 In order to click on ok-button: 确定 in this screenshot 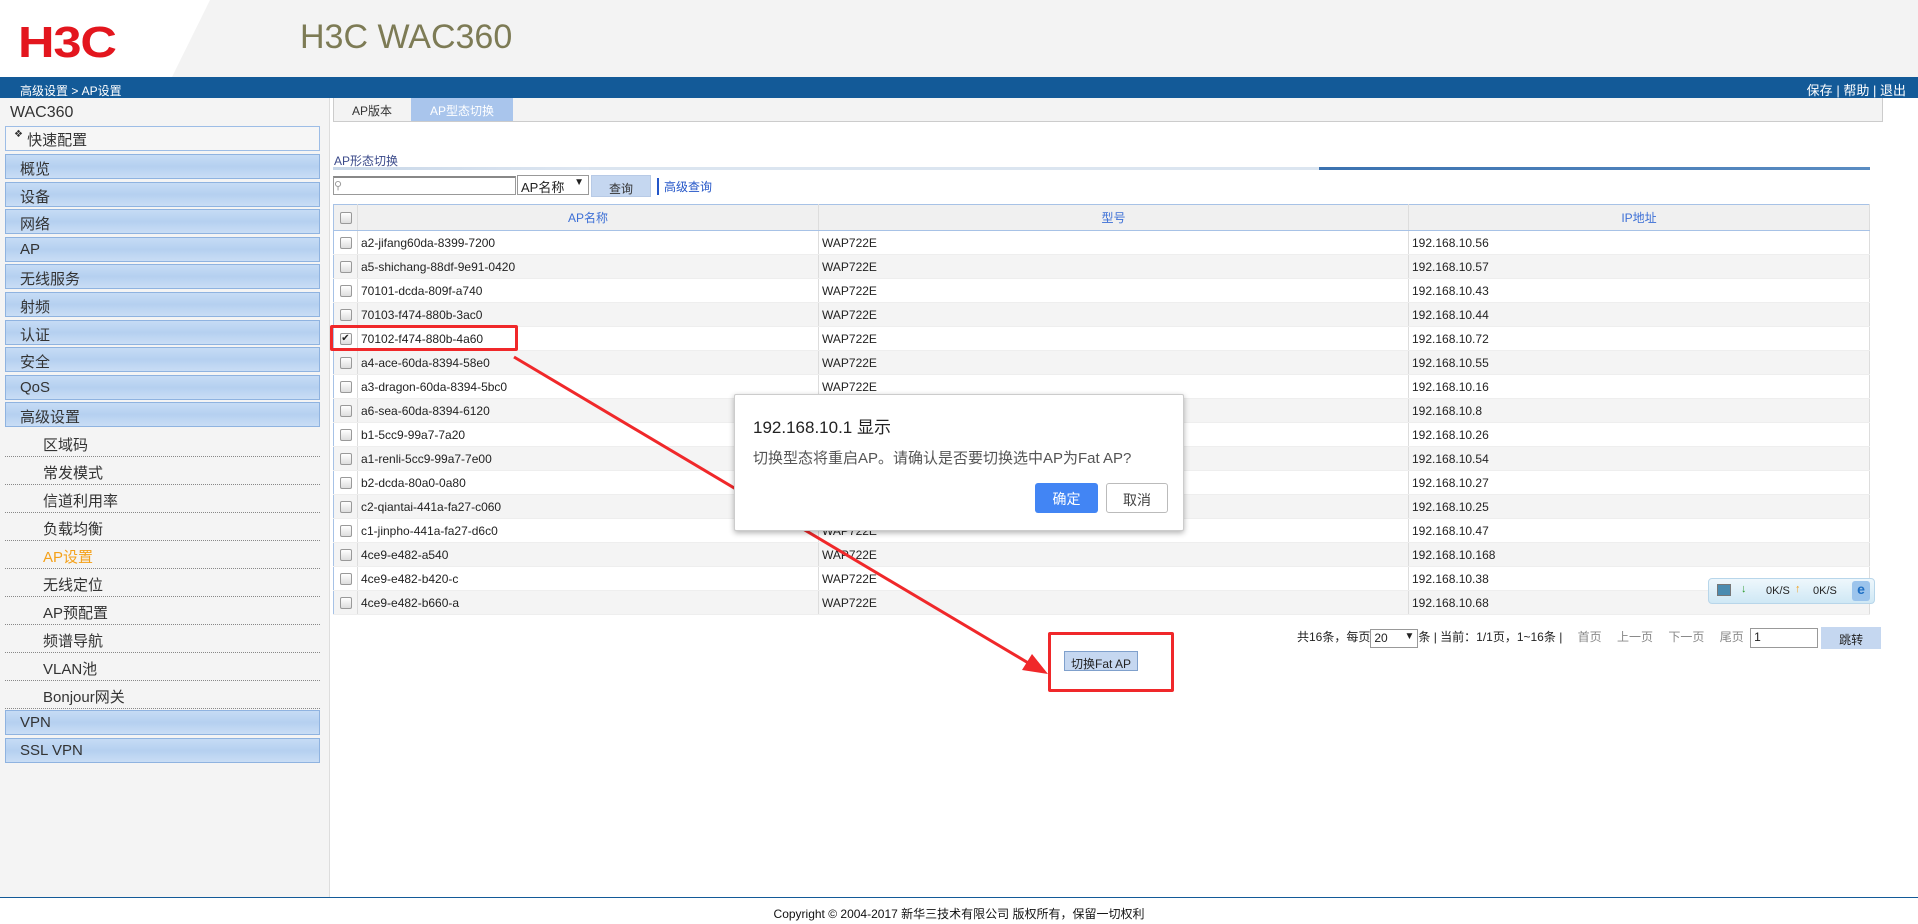, I will do `click(1066, 498)`.